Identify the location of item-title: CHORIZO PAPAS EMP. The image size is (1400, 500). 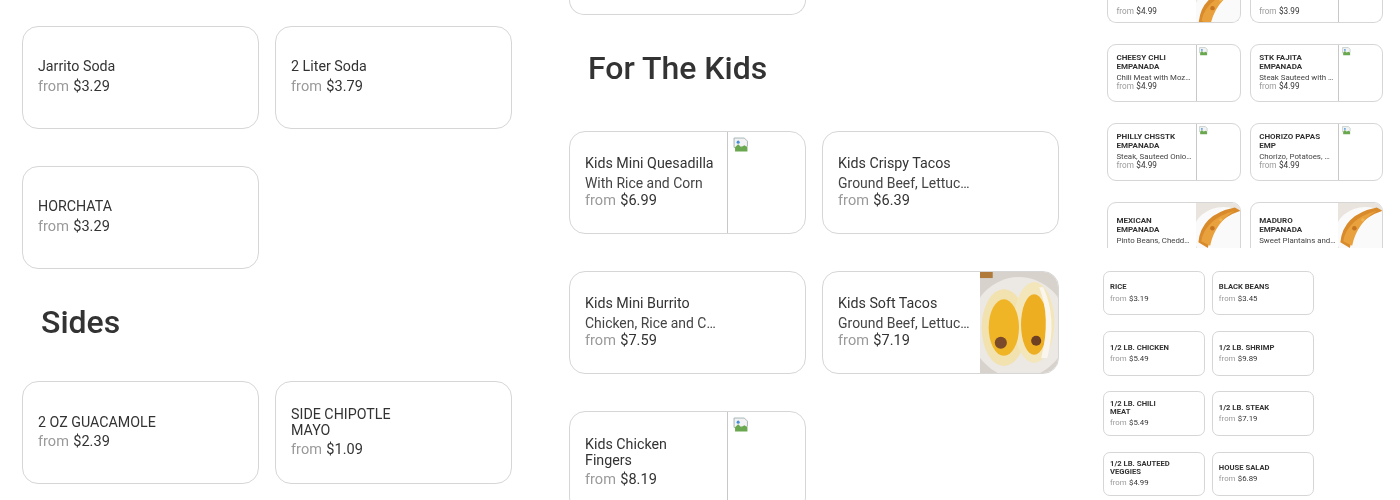
(1290, 141).